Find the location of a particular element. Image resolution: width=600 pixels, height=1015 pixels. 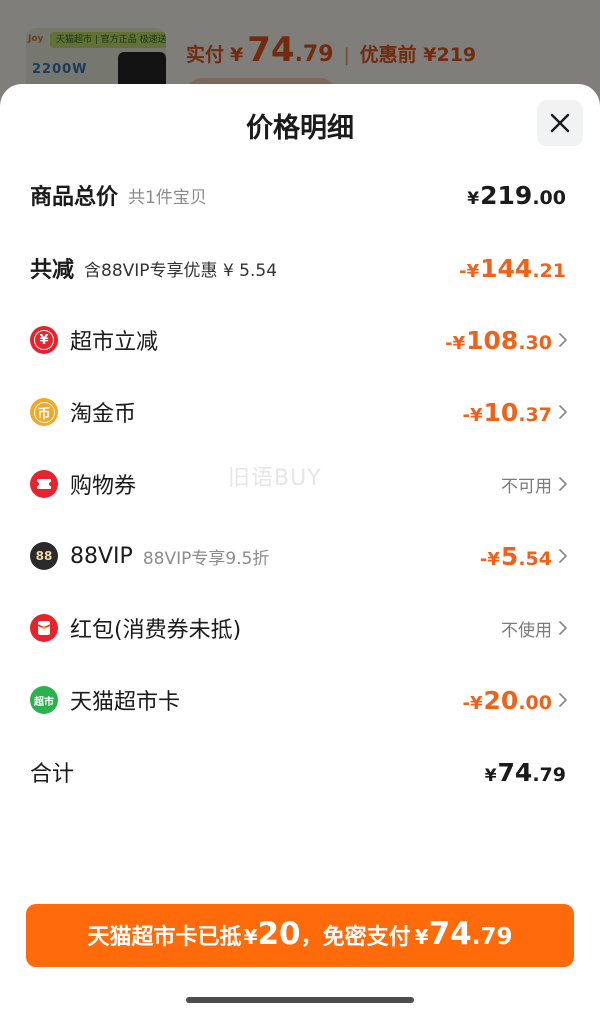

home-indicator is located at coordinates (300, 1000).